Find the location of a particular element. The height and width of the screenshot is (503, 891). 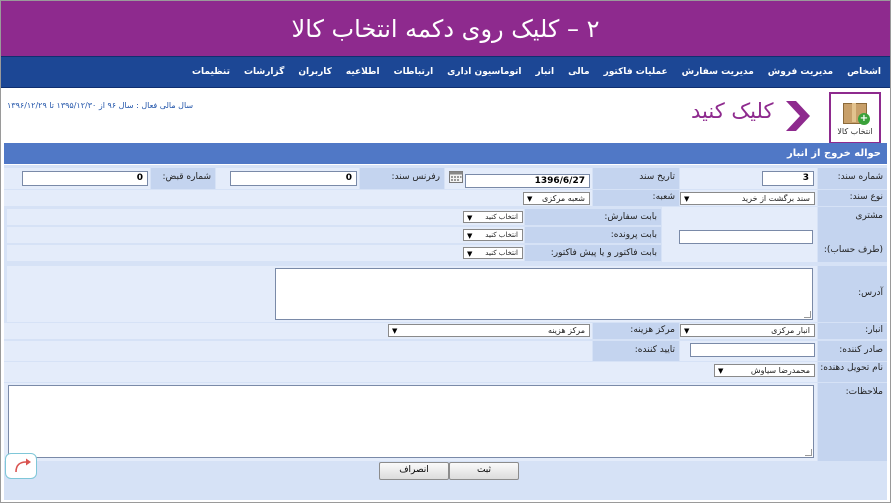

address-label: آدرس: is located at coordinates (852, 294).